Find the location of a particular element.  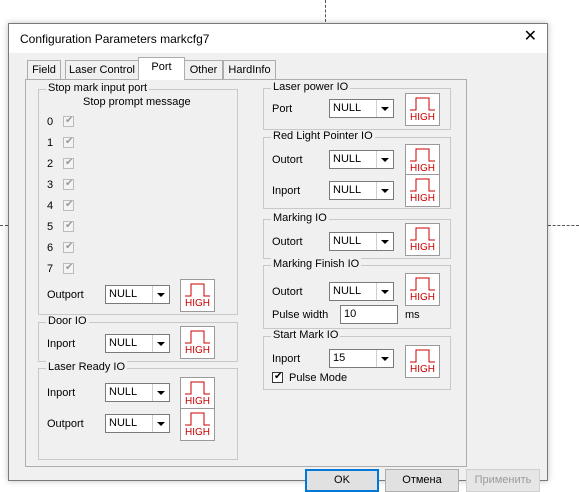

marking-io-group: Marking IO Outort NULL HIGH is located at coordinates (357, 235).